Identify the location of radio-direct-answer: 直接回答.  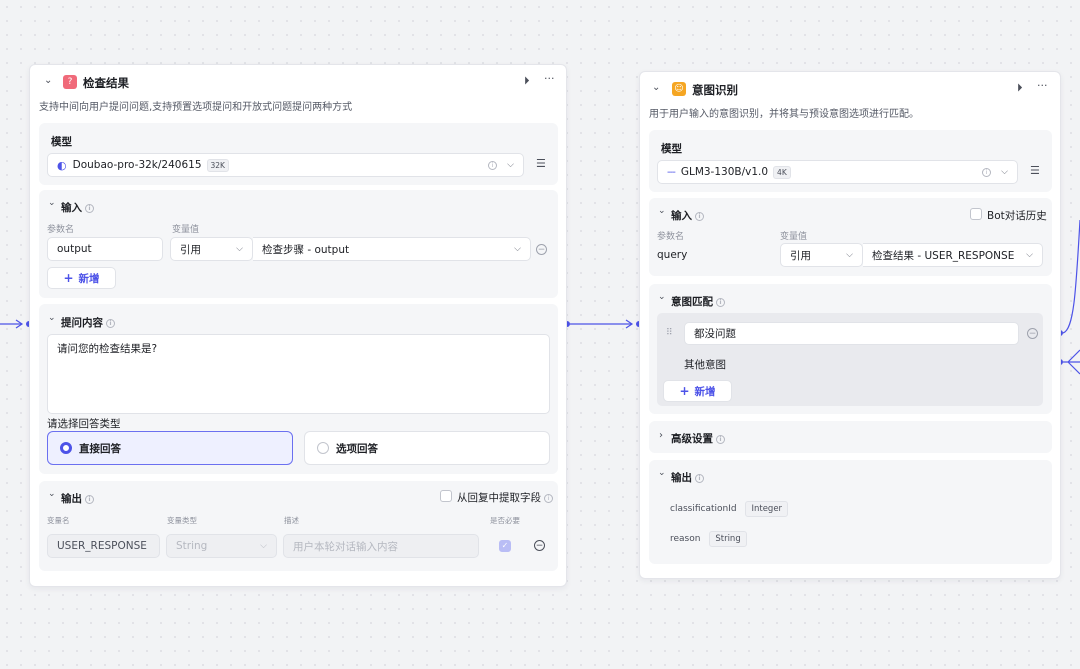
(170, 448).